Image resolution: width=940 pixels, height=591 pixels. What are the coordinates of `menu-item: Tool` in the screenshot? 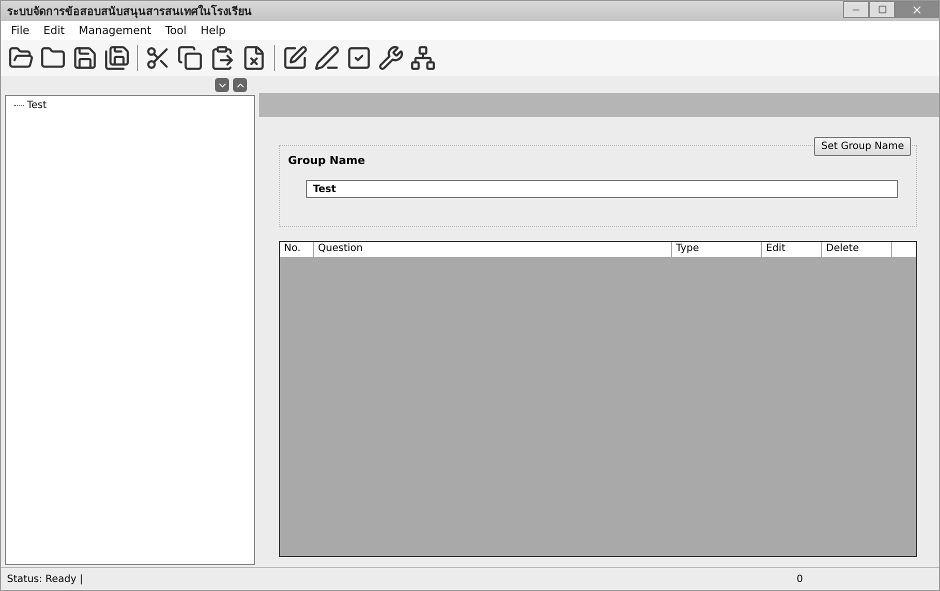 It's located at (176, 30).